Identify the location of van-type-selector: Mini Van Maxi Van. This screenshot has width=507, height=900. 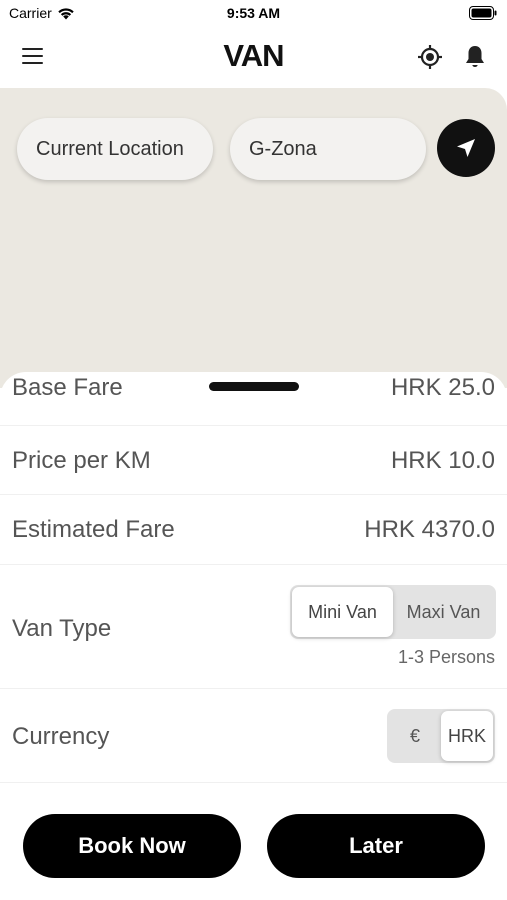
(393, 612).